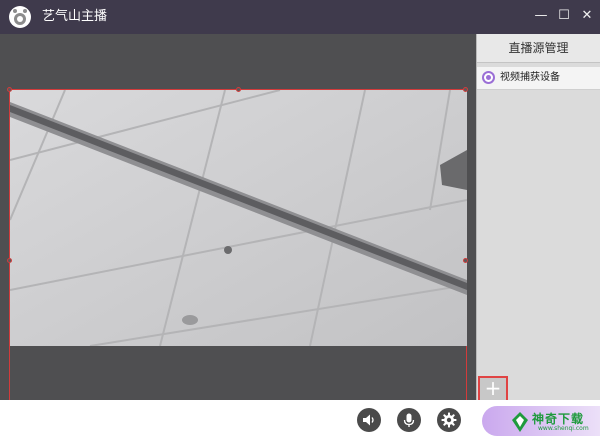  I want to click on resize-handle-top, so click(238, 89).